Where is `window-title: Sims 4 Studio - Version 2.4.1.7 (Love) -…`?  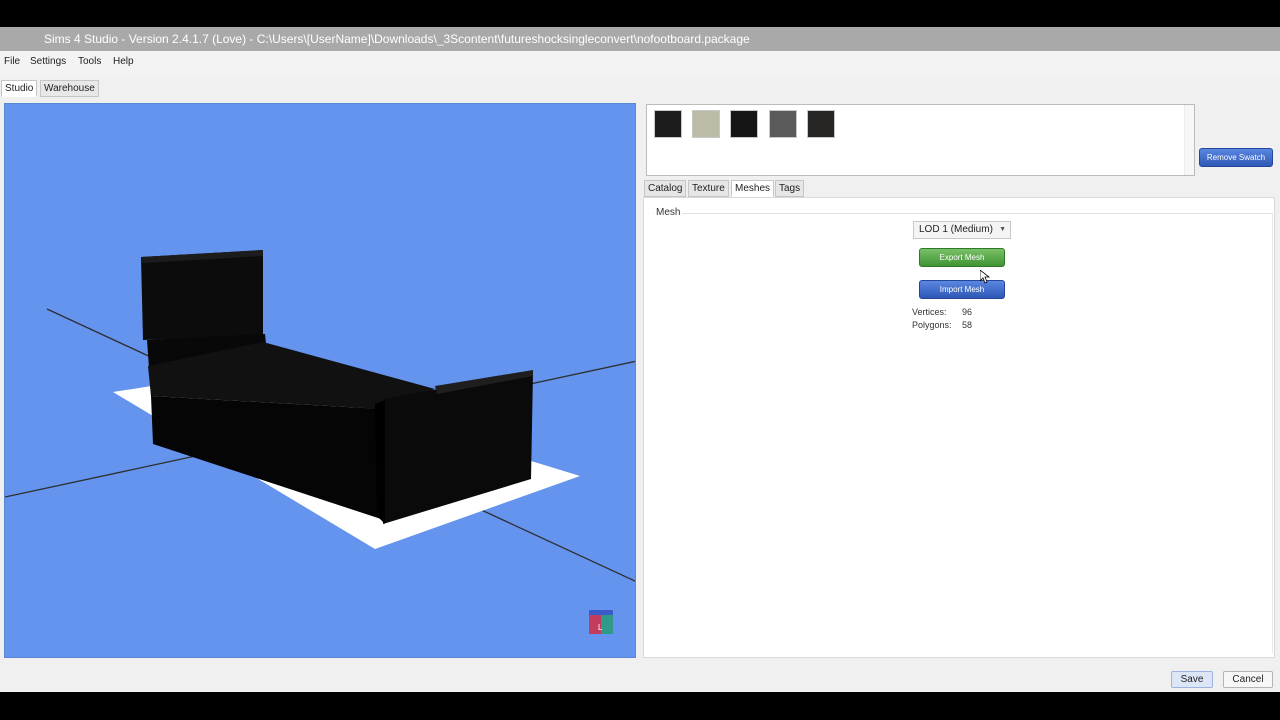
window-title: Sims 4 Studio - Version 2.4.1.7 (Love) -… is located at coordinates (397, 39).